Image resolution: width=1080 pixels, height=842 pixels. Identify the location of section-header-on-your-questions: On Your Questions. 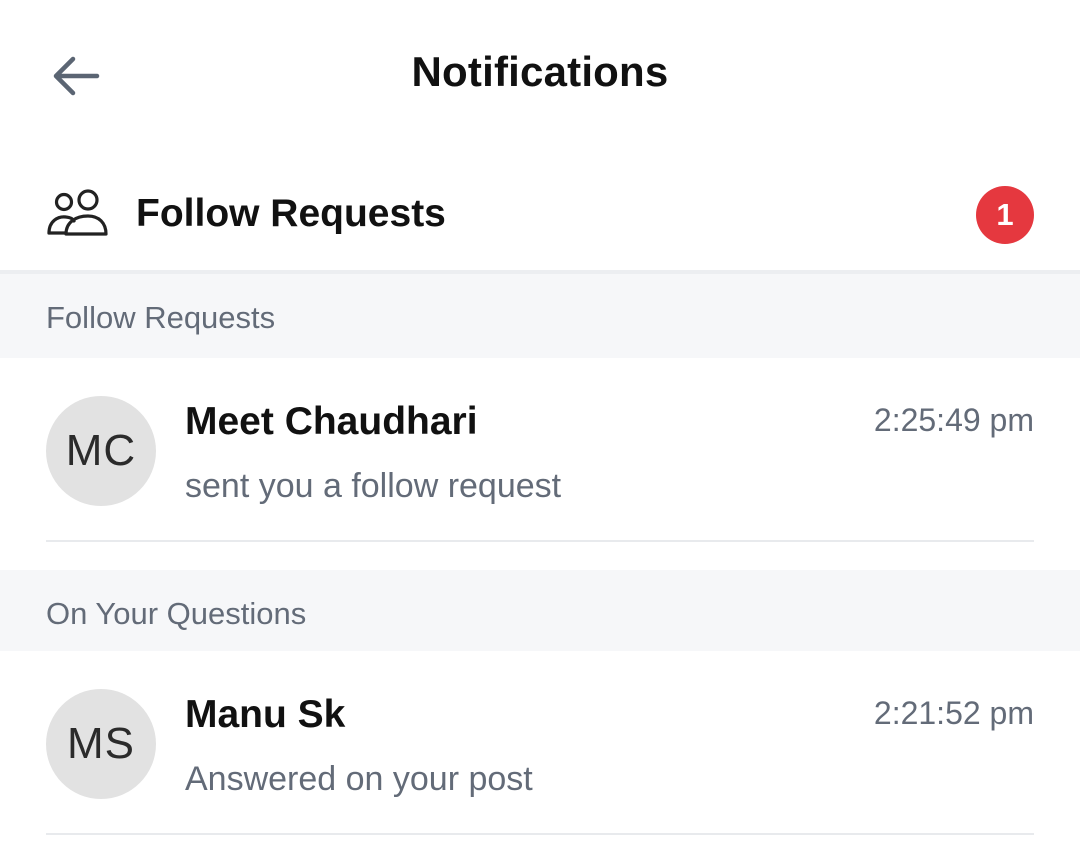
(540, 612).